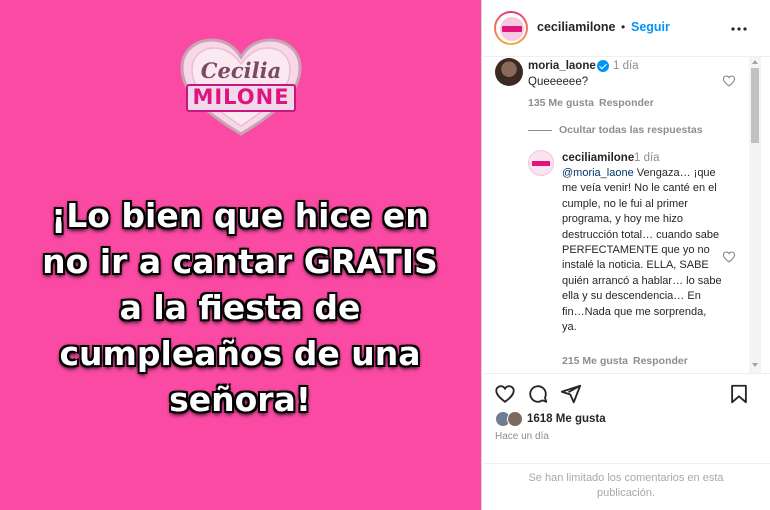  Describe the element at coordinates (755, 365) in the screenshot. I see `scroll-down-arrow-icon` at that location.